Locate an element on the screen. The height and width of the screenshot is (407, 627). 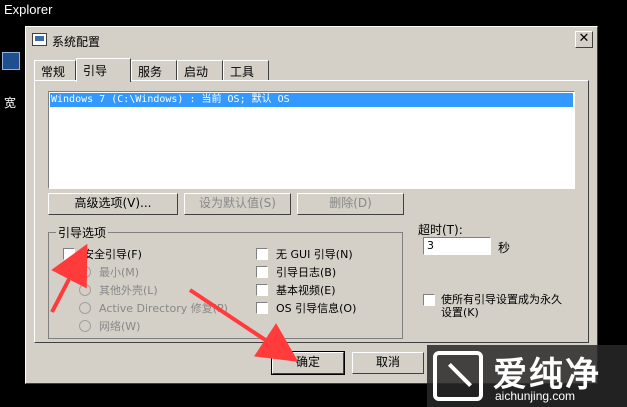
tab-tools: 工具 is located at coordinates (246, 70).